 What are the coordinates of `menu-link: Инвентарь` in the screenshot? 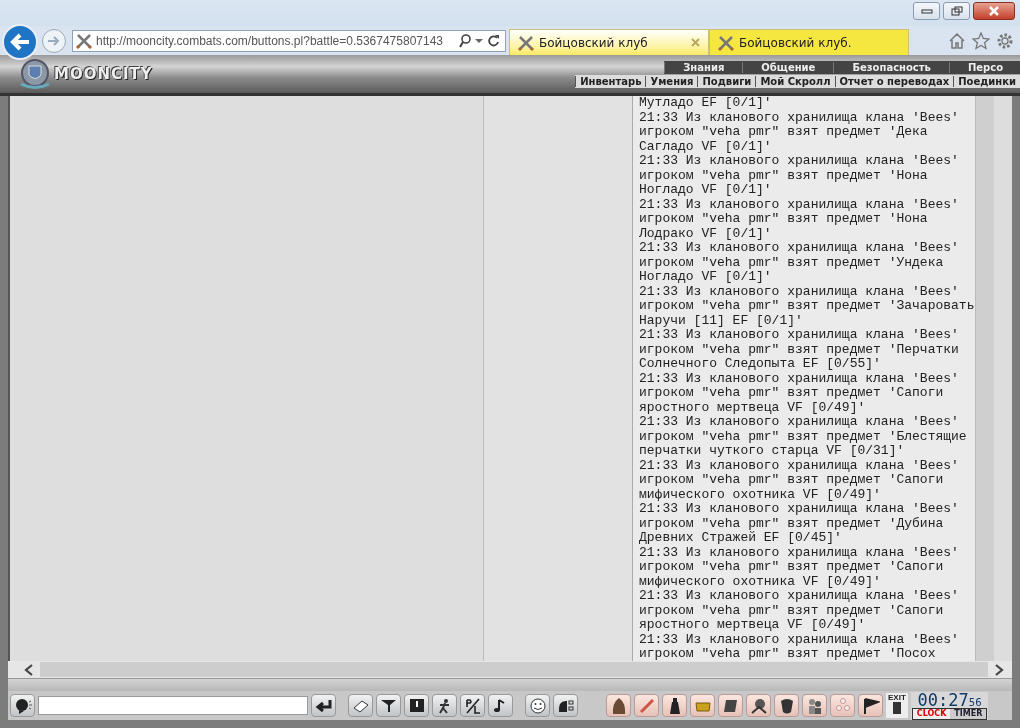 It's located at (610, 81).